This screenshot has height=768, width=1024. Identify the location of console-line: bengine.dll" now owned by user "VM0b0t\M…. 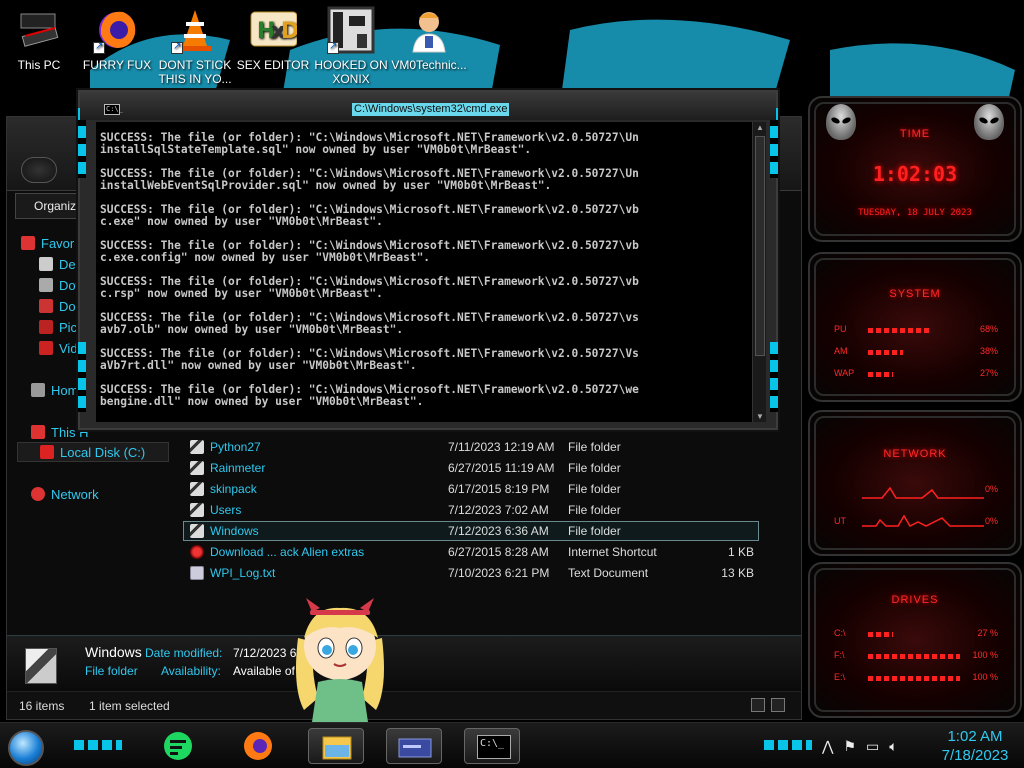
(262, 401).